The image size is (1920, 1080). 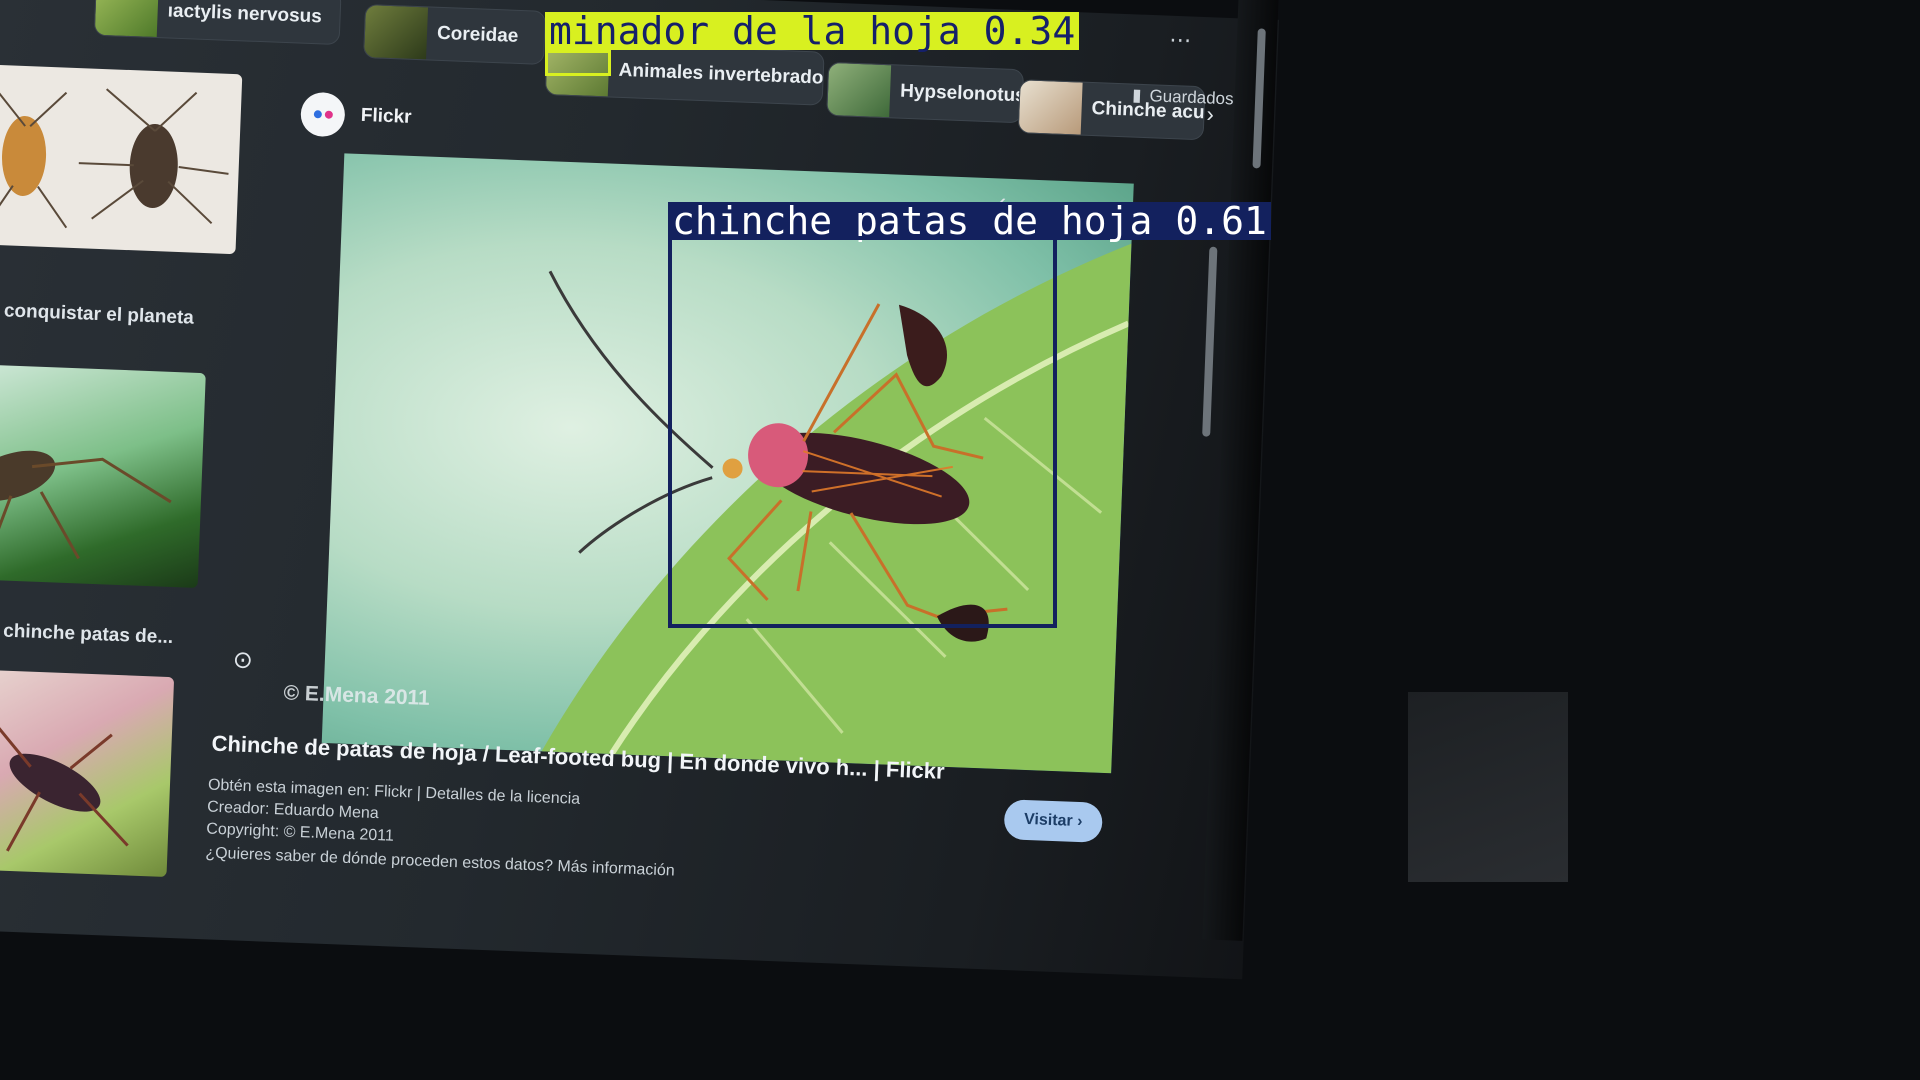 I want to click on related-chip: Hypselonotus, so click(x=925, y=92).